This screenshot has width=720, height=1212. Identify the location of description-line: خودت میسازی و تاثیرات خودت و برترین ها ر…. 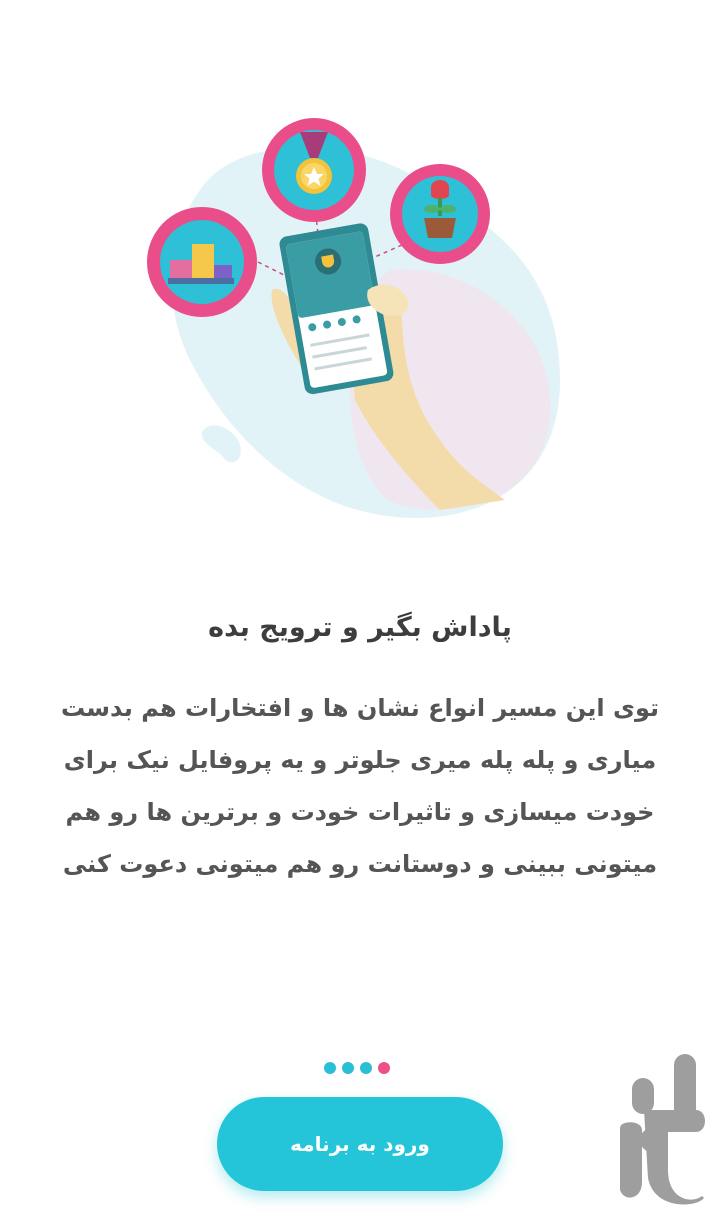
(360, 812).